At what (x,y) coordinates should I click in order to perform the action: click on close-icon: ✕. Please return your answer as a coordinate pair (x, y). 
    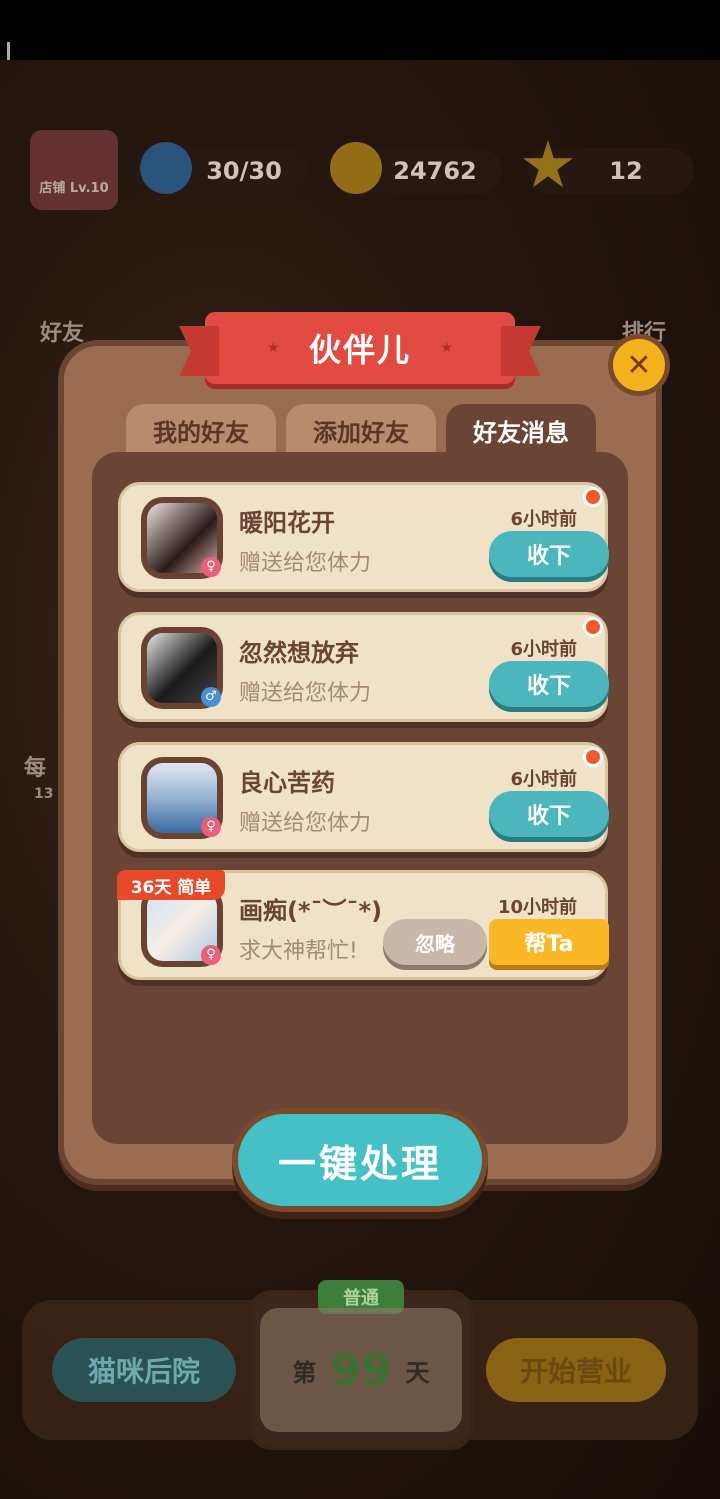
    Looking at the image, I should click on (639, 365).